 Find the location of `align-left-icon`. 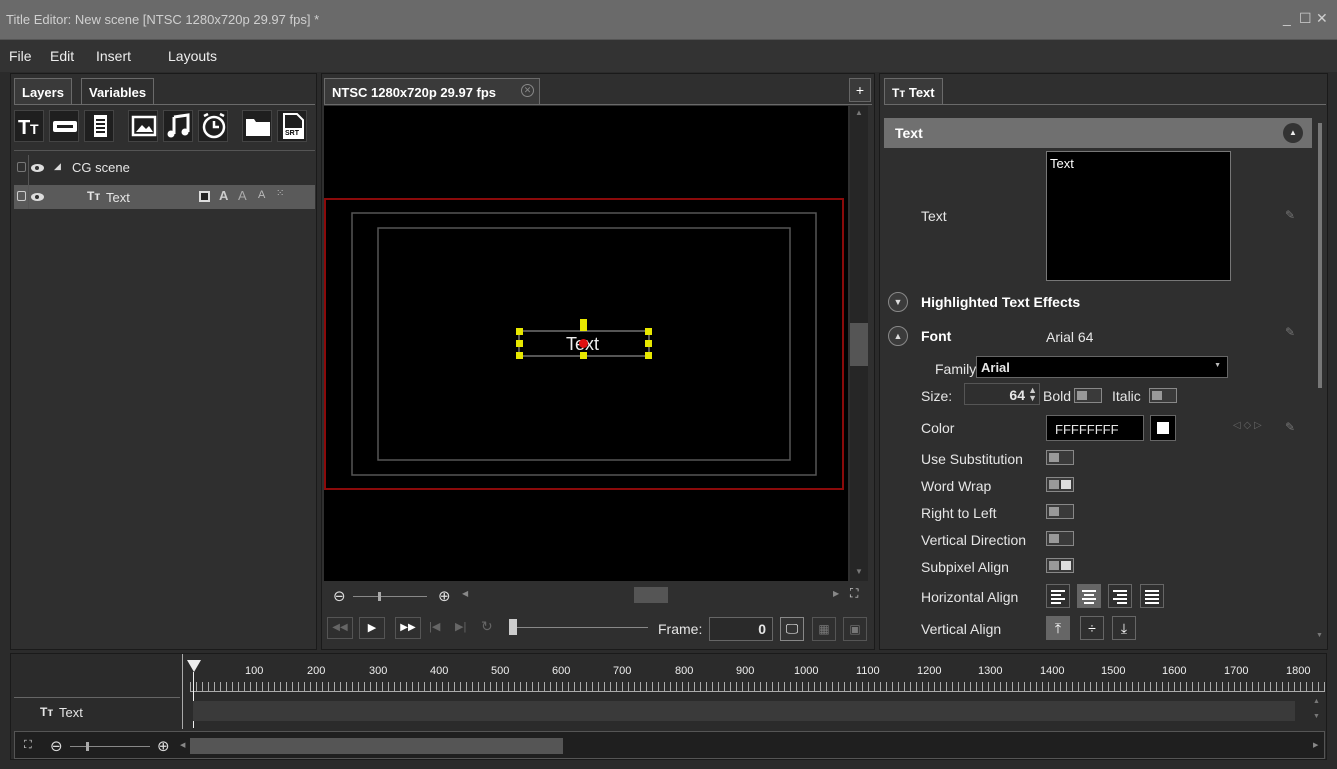

align-left-icon is located at coordinates (1058, 596).